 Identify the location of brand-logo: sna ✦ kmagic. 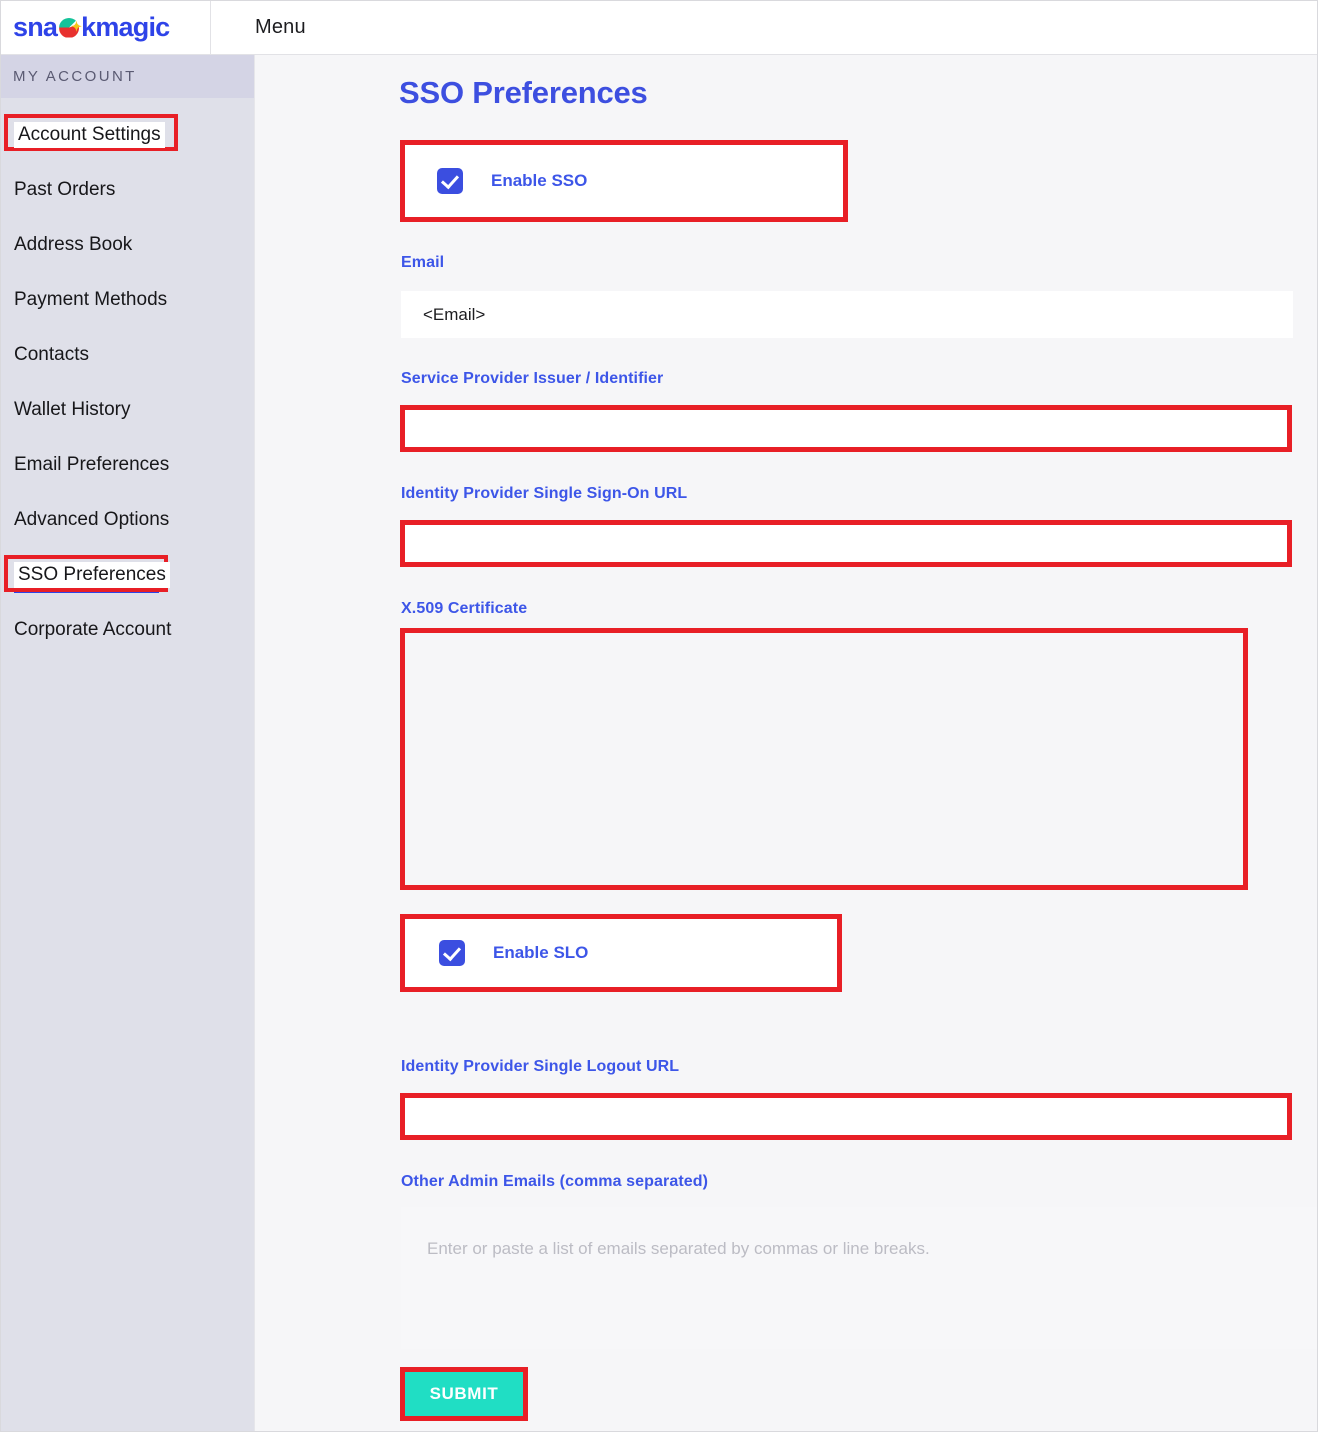
(106, 27).